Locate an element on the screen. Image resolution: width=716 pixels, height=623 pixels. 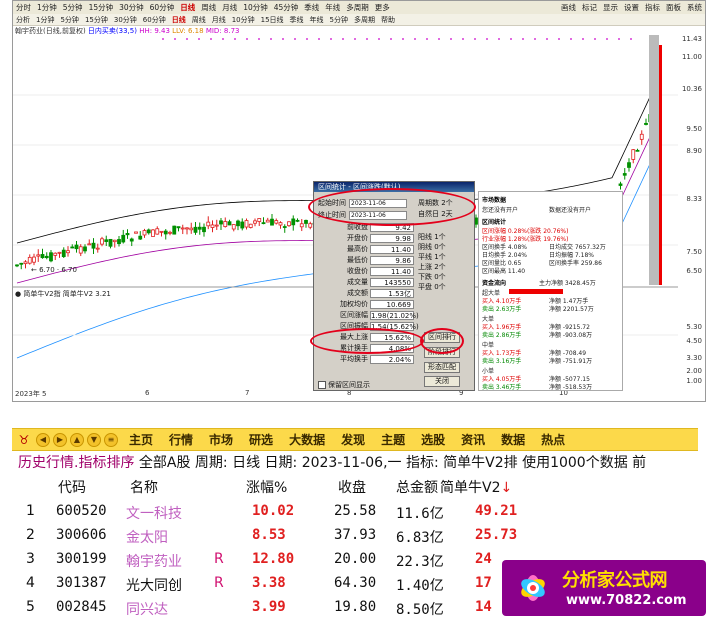
nav-item: 数据 is located at coordinates (513, 439).